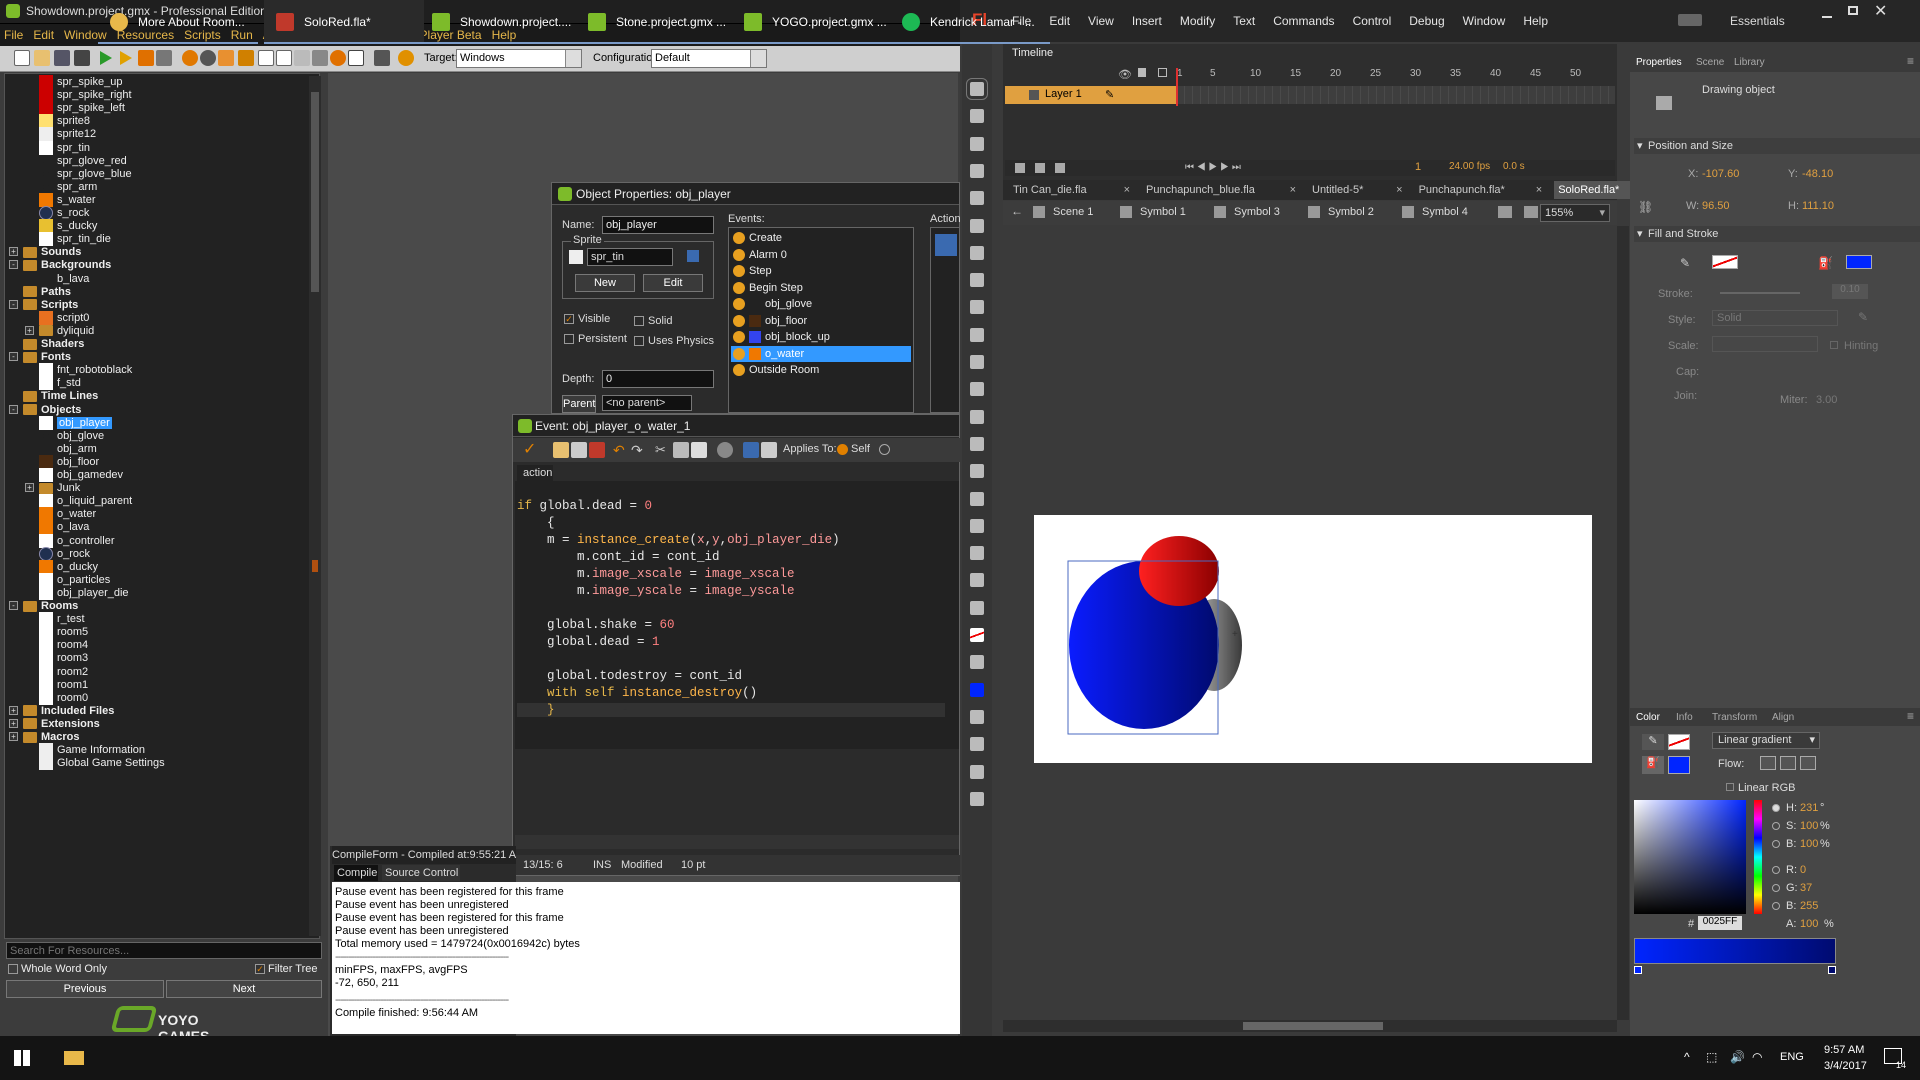  I want to click on line-icon, so click(977, 280).